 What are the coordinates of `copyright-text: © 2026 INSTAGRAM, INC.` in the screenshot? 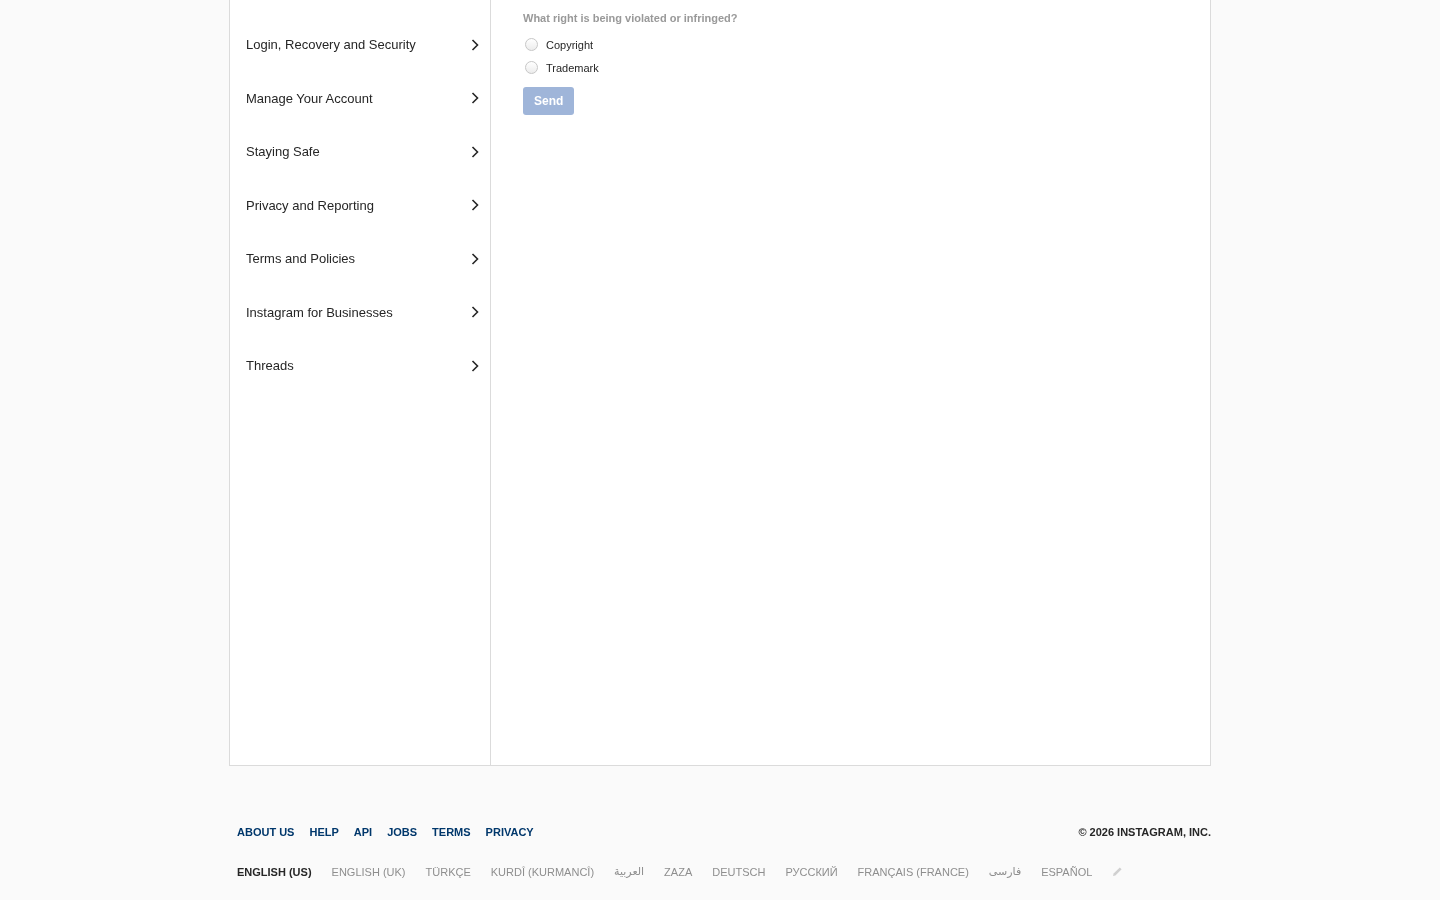 It's located at (1144, 832).